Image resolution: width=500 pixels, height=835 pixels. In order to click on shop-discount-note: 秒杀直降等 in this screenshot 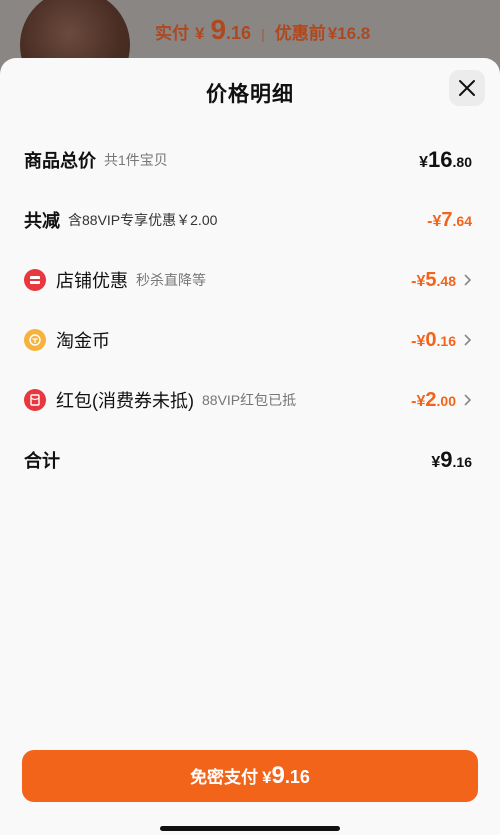, I will do `click(171, 280)`.